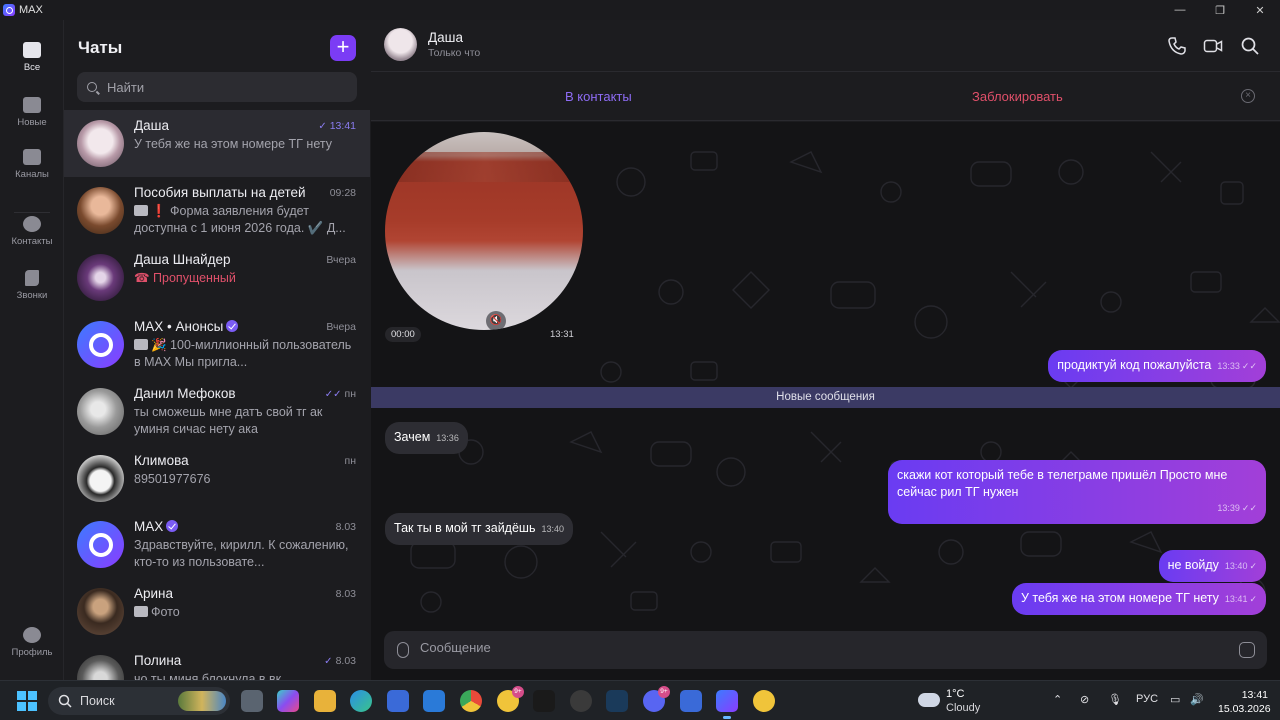 This screenshot has height=720, width=1280. What do you see at coordinates (426, 438) in the screenshot?
I see `message-in: Зачем 13:36` at bounding box center [426, 438].